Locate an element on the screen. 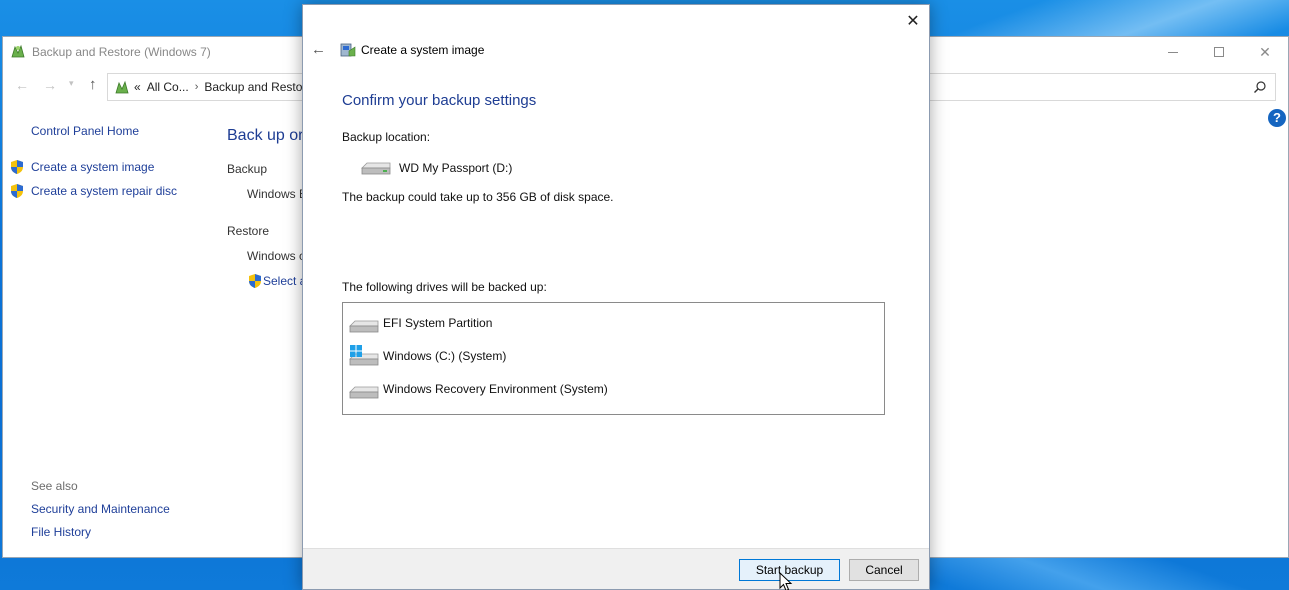 The width and height of the screenshot is (1289, 590). search-icon is located at coordinates (1260, 87).